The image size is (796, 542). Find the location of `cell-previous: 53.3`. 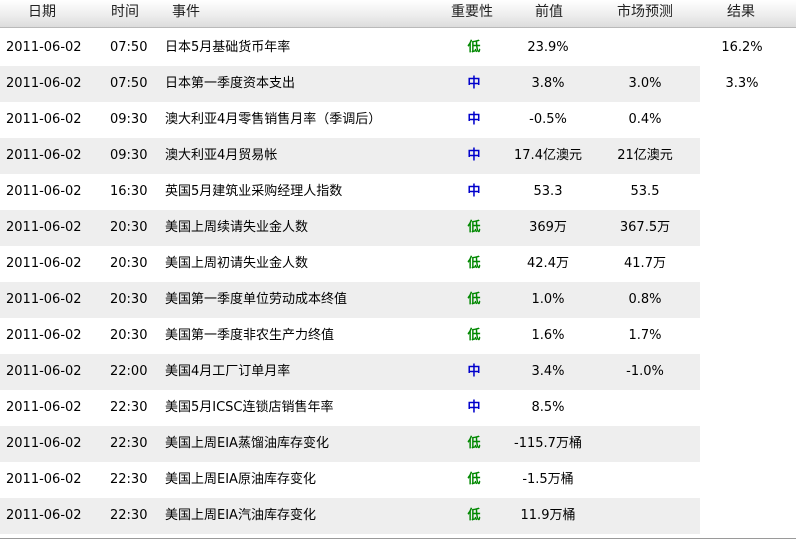

cell-previous: 53.3 is located at coordinates (548, 191).